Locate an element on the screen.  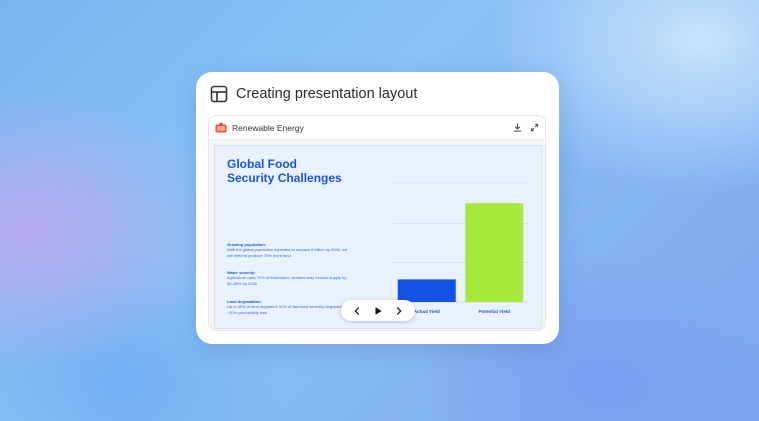
layout-icon is located at coordinates (219, 94).